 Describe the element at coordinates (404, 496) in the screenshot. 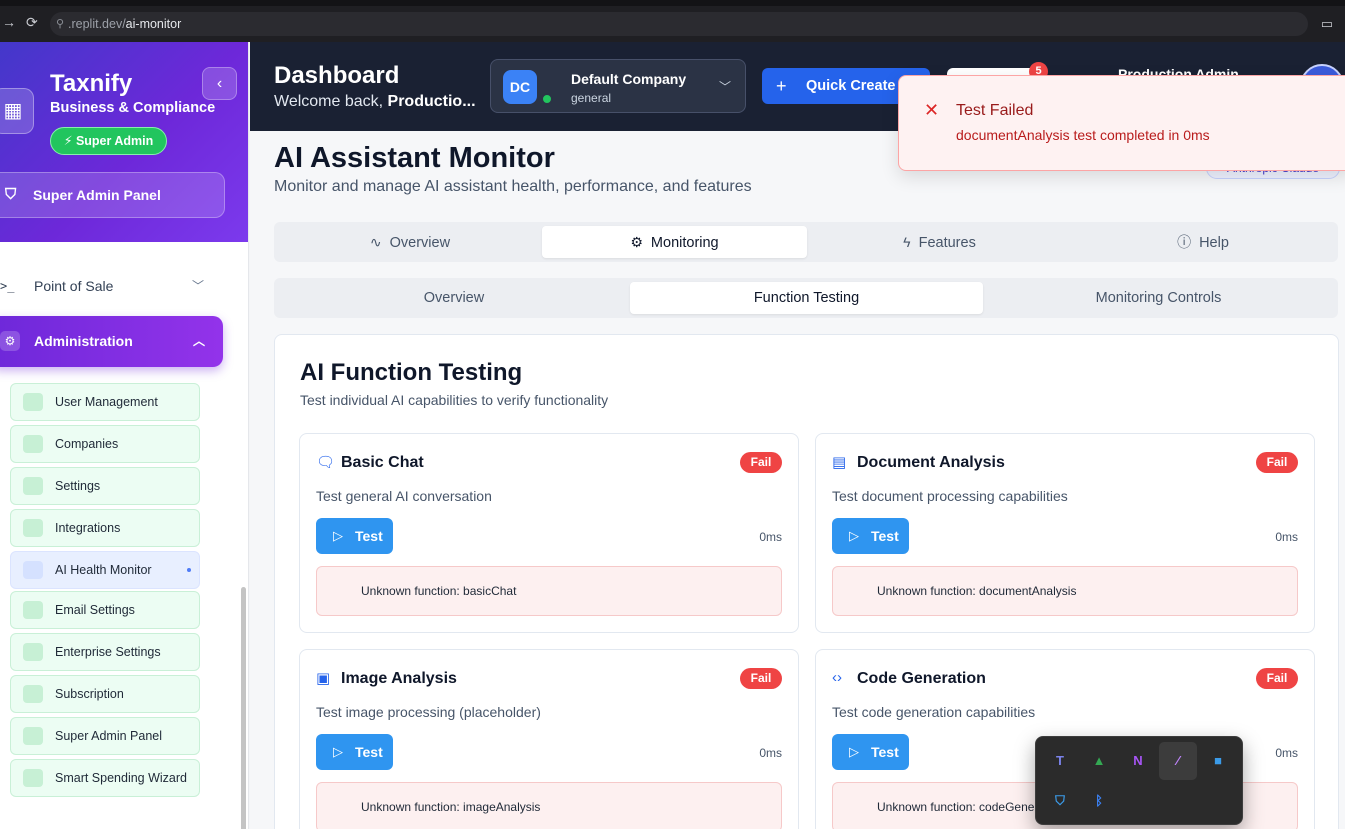

I see `function-description: Test general AI conversation` at that location.